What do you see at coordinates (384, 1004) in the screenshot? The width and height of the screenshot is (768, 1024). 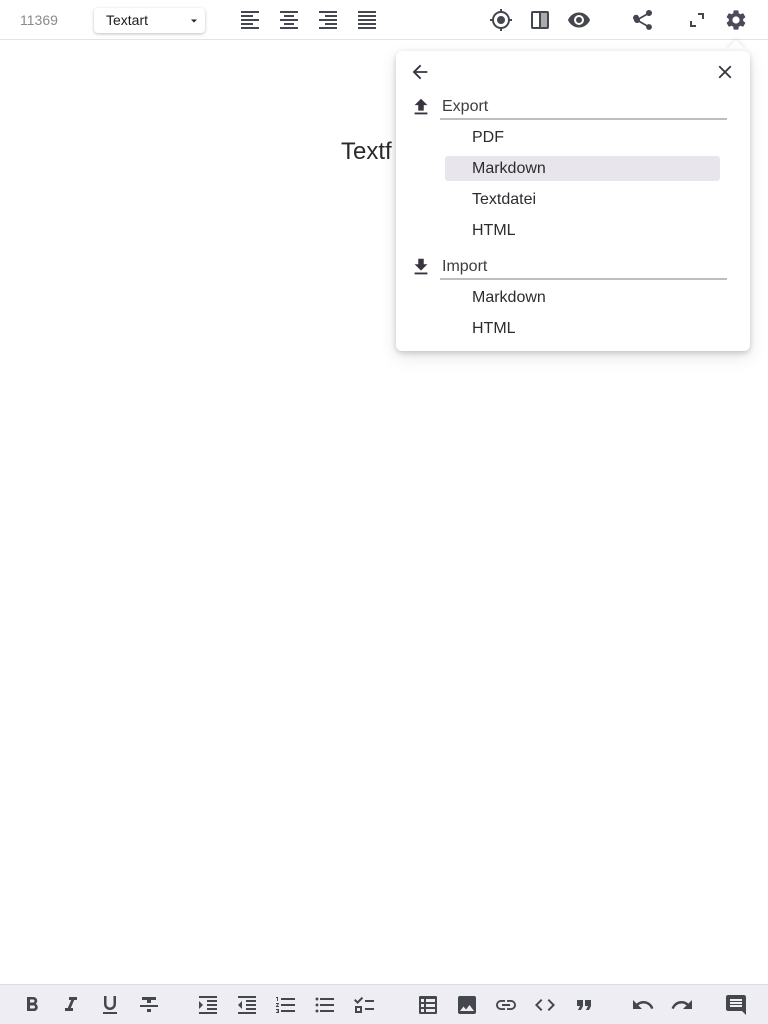 I see `bottom-formatting-toolbar` at bounding box center [384, 1004].